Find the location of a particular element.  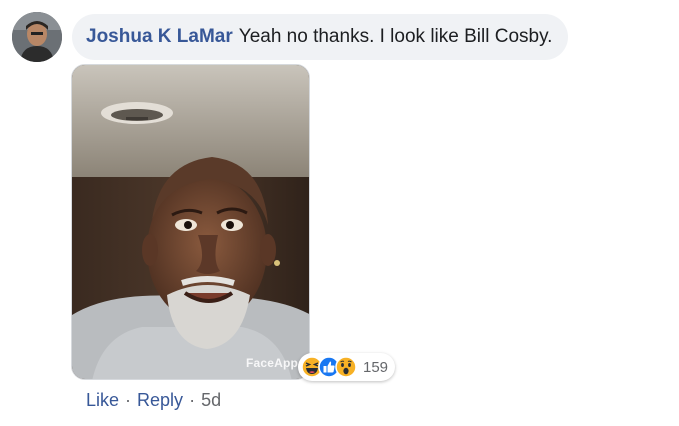

avatar-image is located at coordinates (37, 37).